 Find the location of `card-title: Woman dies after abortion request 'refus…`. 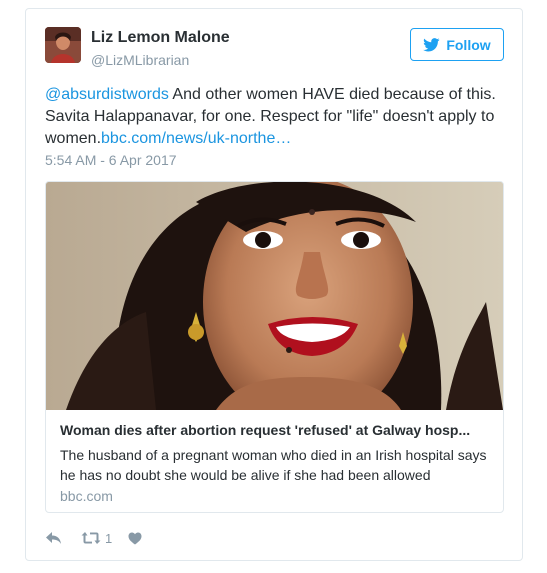

card-title: Woman dies after abortion request 'refus… is located at coordinates (276, 430).